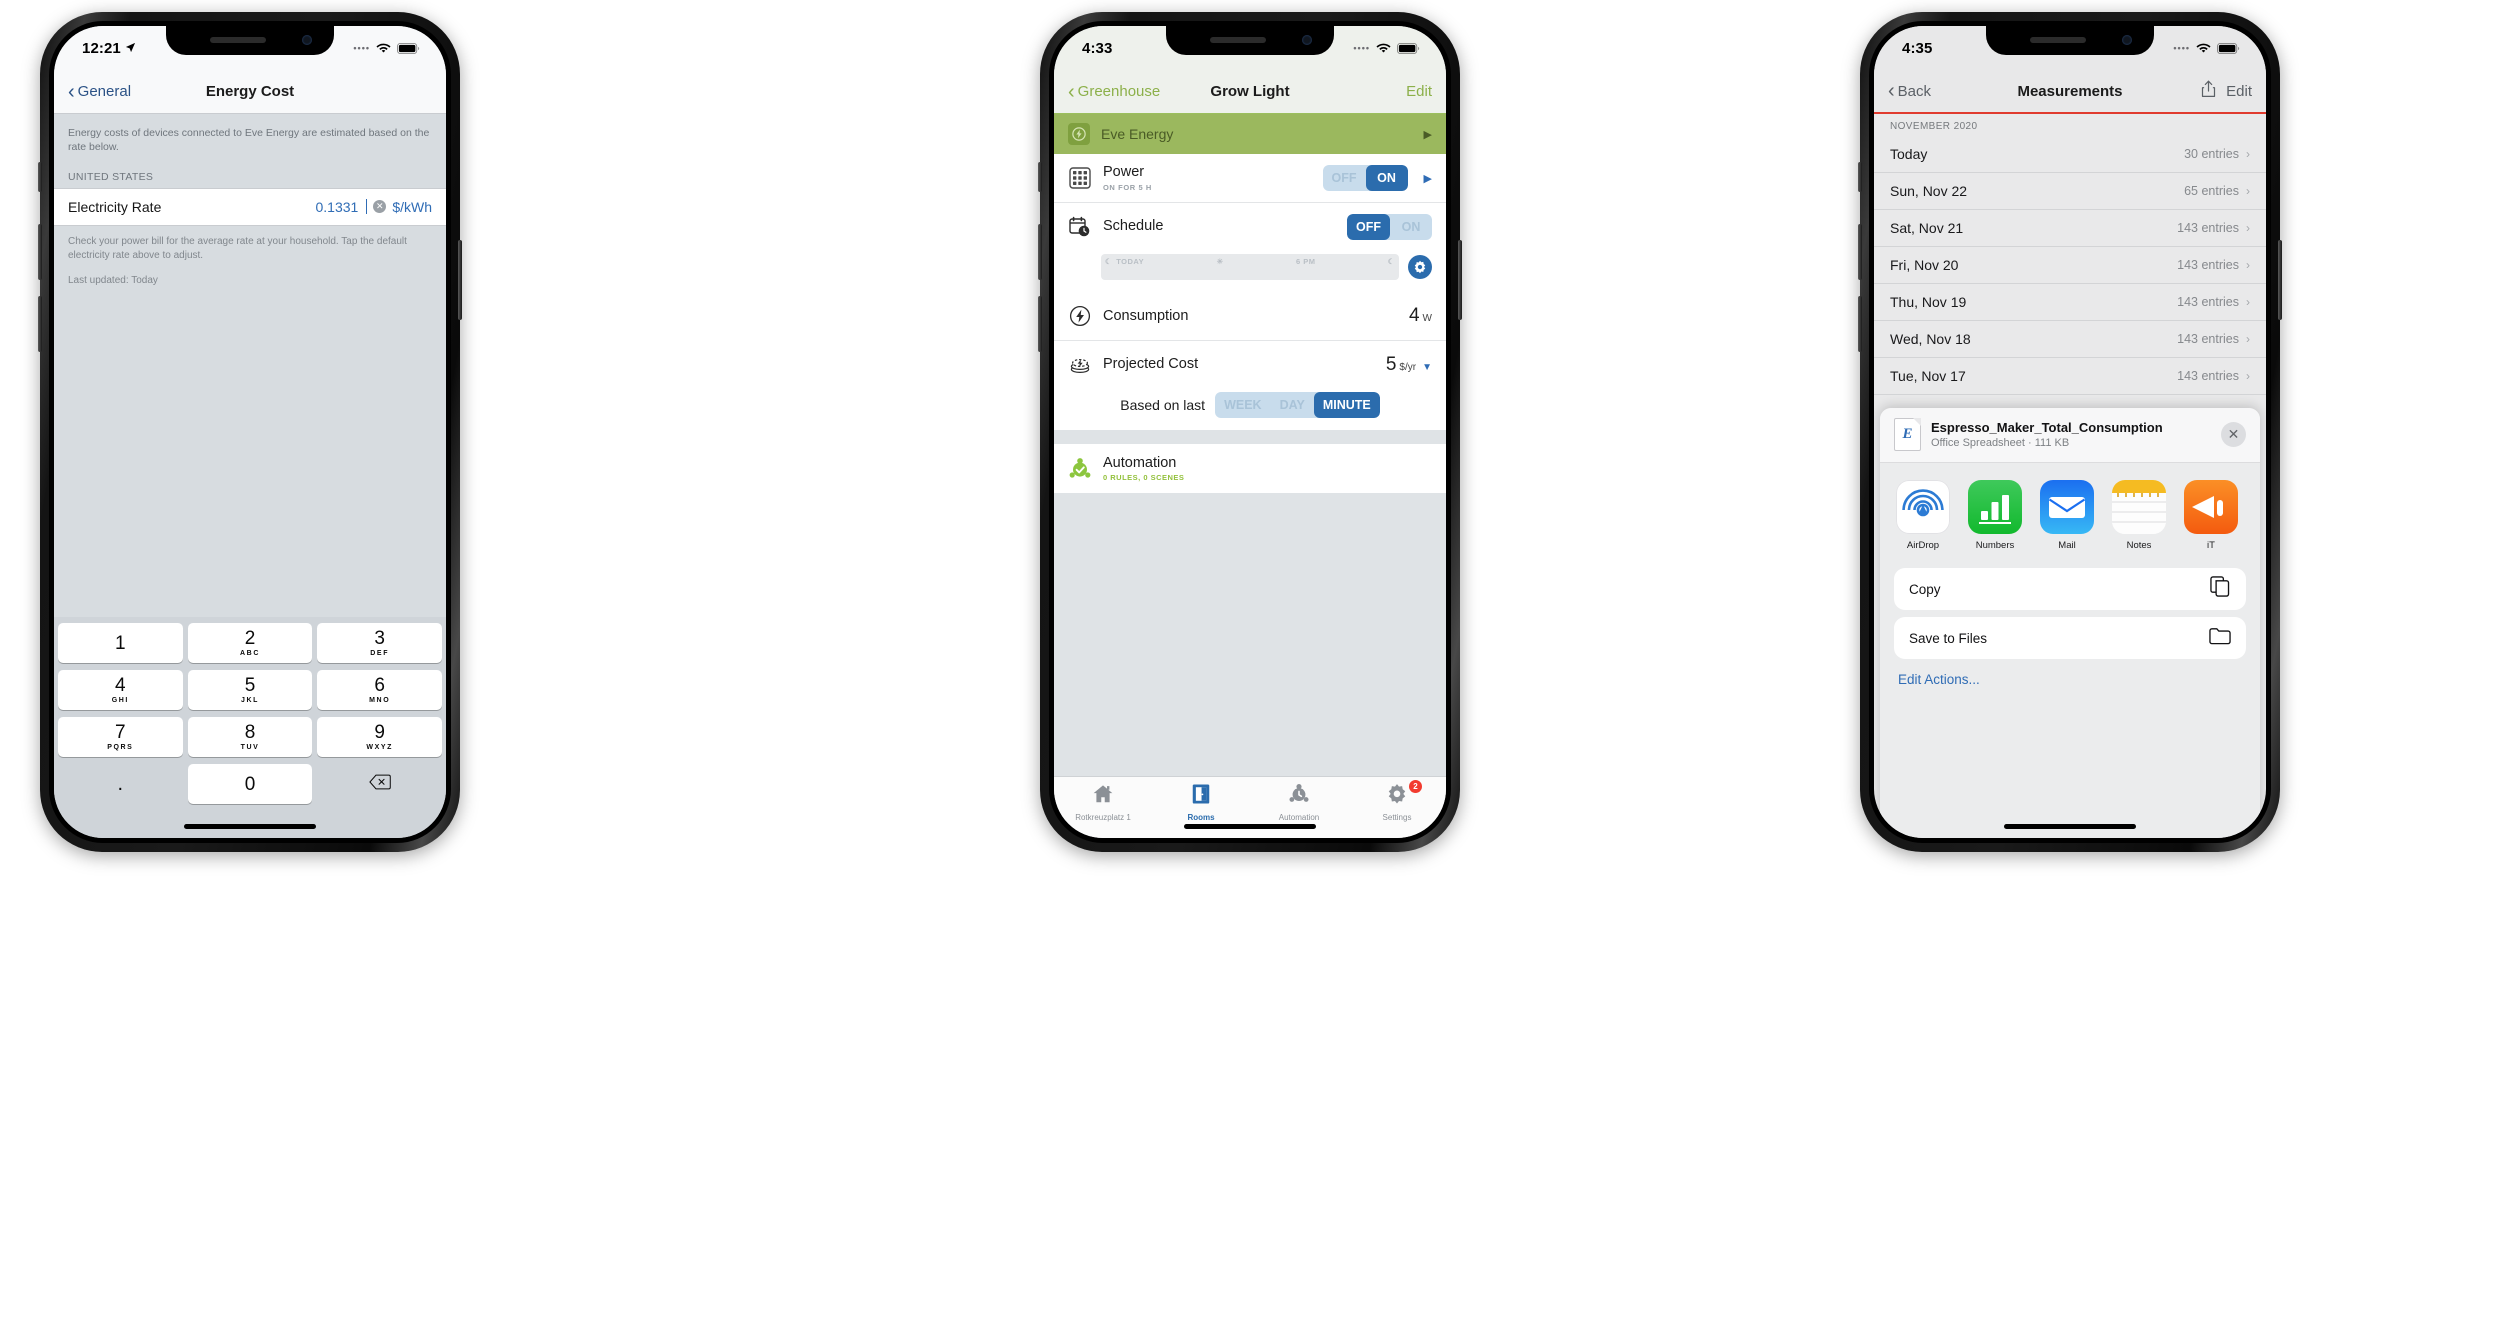  I want to click on schedule-timeline: ☾ TODAY ☀ 6 PM ☾, so click(1250, 271).